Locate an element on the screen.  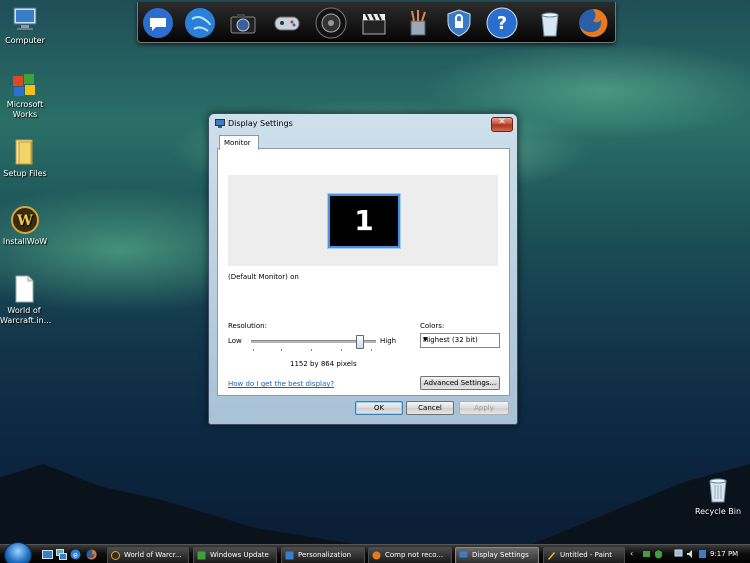
slider-thumb is located at coordinates (360, 342).